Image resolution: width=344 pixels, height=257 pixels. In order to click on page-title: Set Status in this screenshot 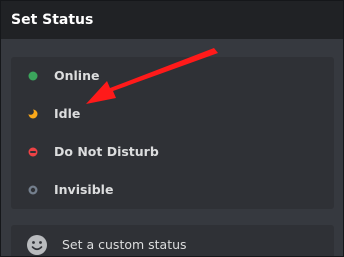, I will do `click(52, 20)`.